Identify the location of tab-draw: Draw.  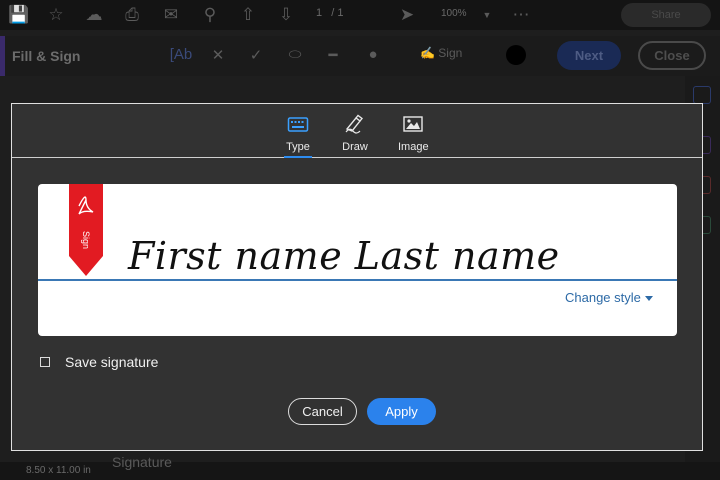
(355, 133).